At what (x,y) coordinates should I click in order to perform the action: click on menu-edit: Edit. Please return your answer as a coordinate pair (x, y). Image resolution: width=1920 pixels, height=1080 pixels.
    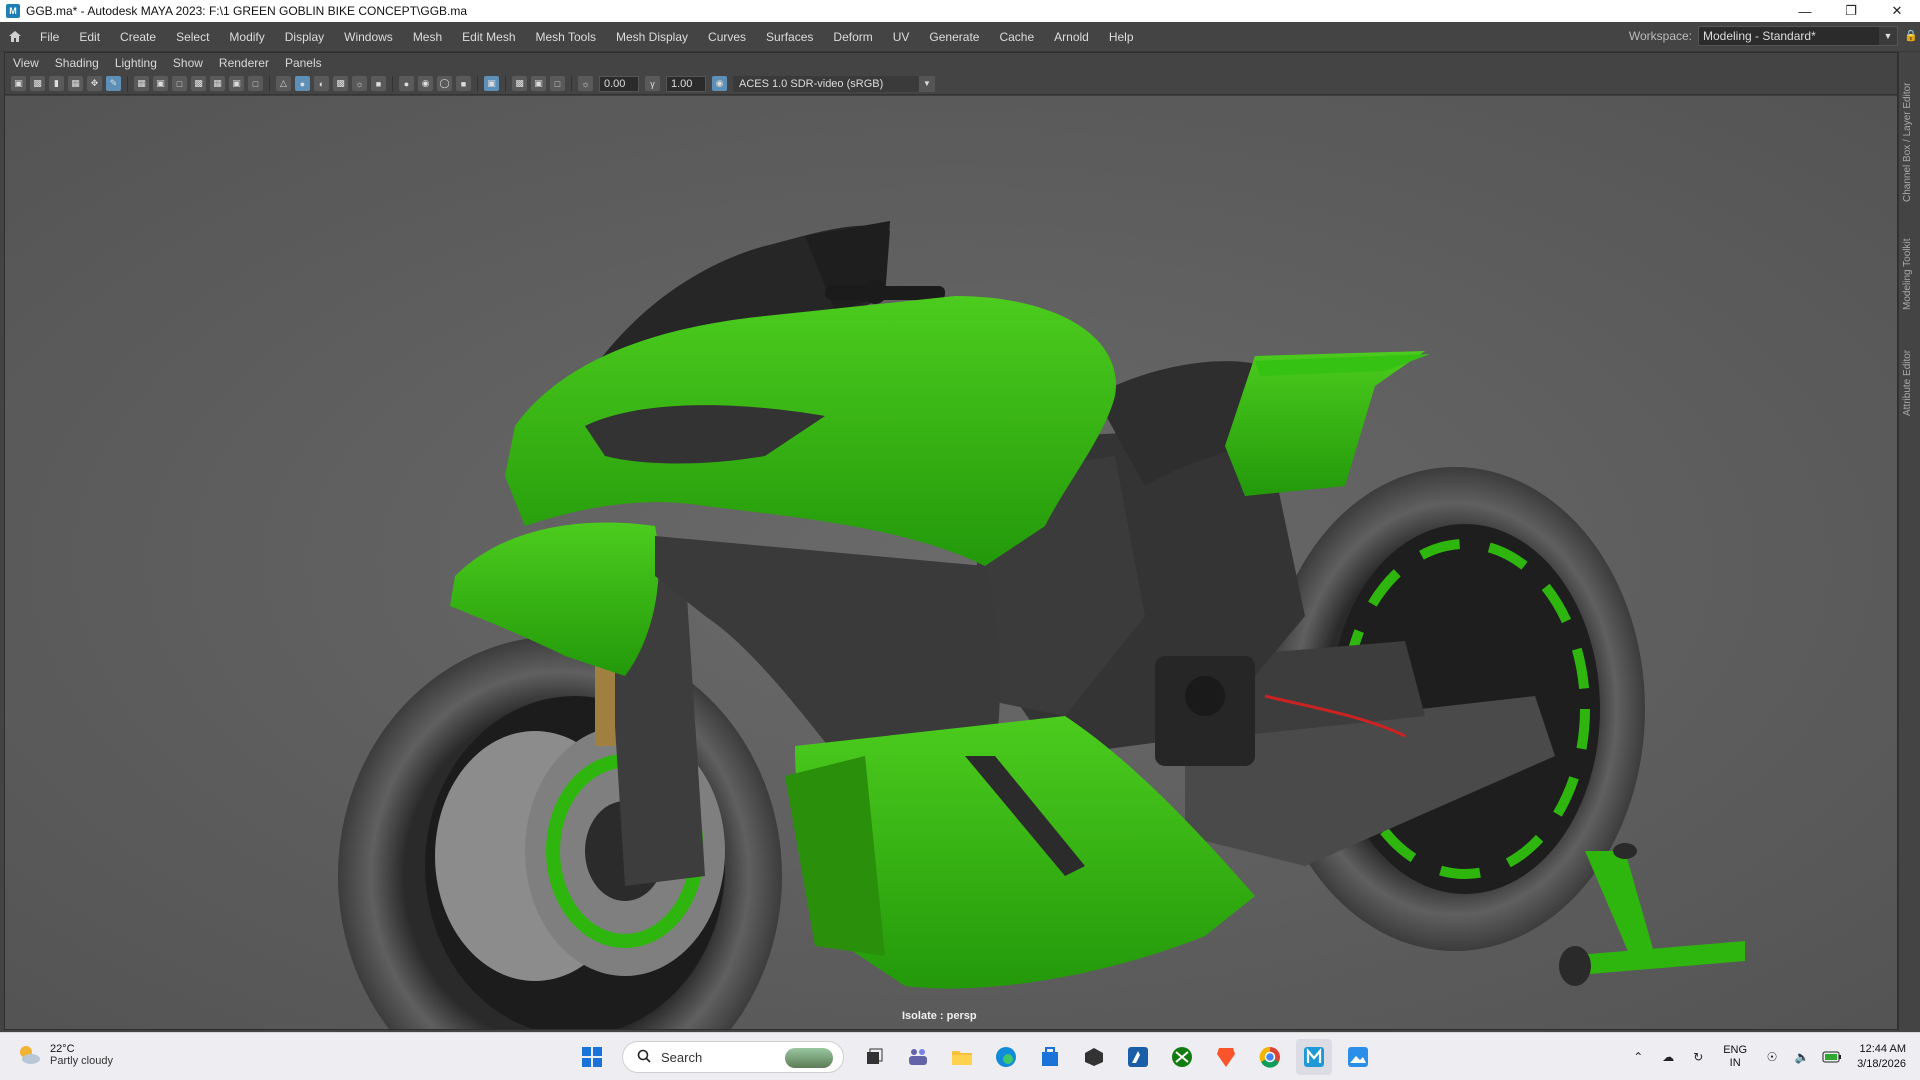
    Looking at the image, I should click on (89, 37).